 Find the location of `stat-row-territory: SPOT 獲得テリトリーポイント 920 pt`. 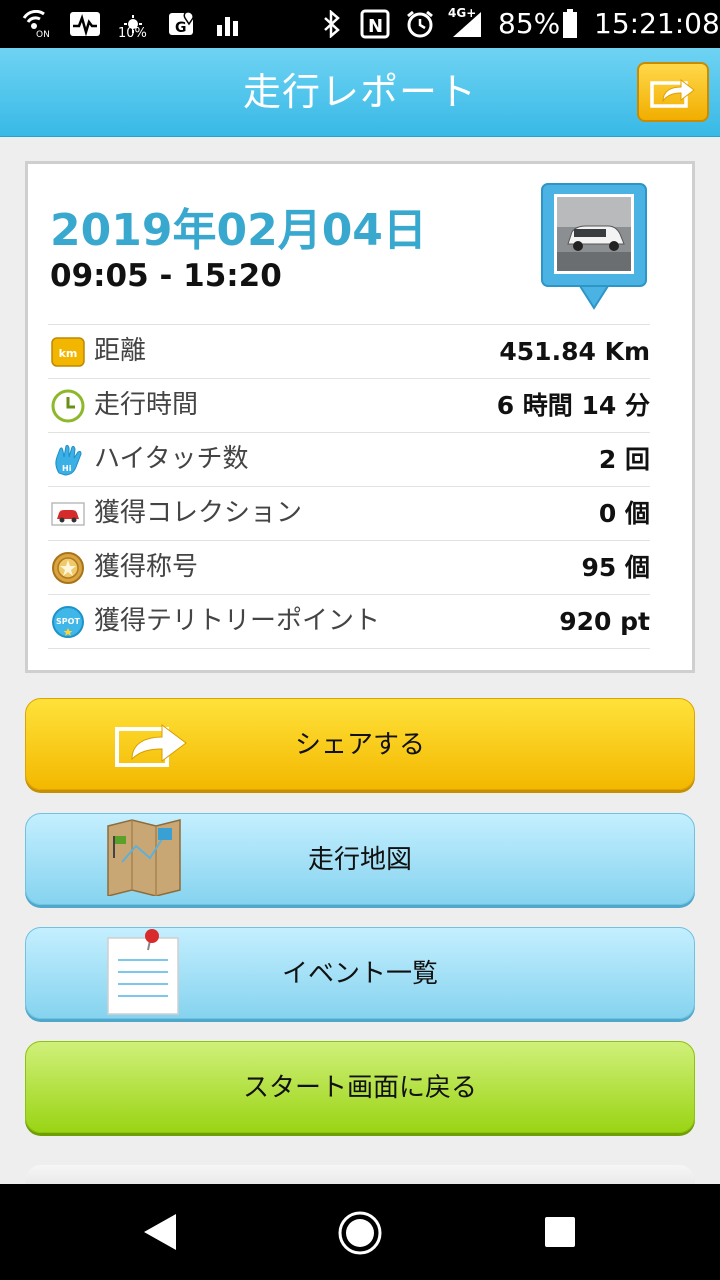

stat-row-territory: SPOT 獲得テリトリーポイント 920 pt is located at coordinates (349, 621).